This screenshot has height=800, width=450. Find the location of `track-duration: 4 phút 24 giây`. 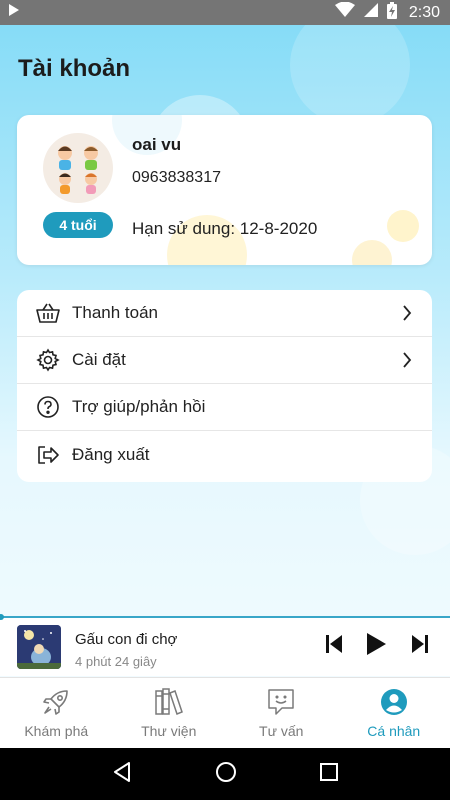

track-duration: 4 phút 24 giây is located at coordinates (116, 661).